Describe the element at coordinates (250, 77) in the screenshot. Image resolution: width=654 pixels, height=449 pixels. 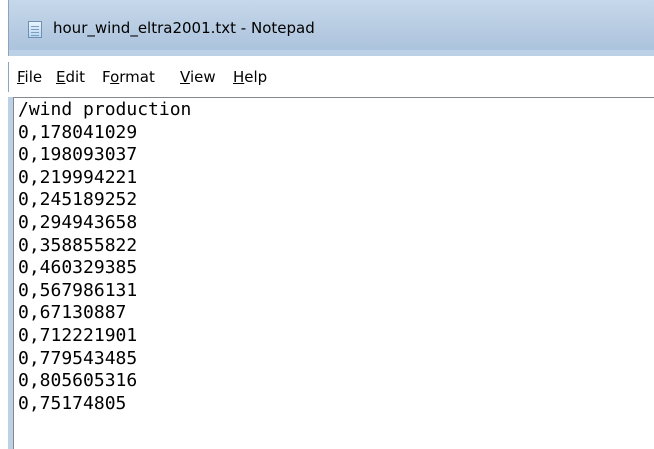
I see `menu-help: Help` at that location.